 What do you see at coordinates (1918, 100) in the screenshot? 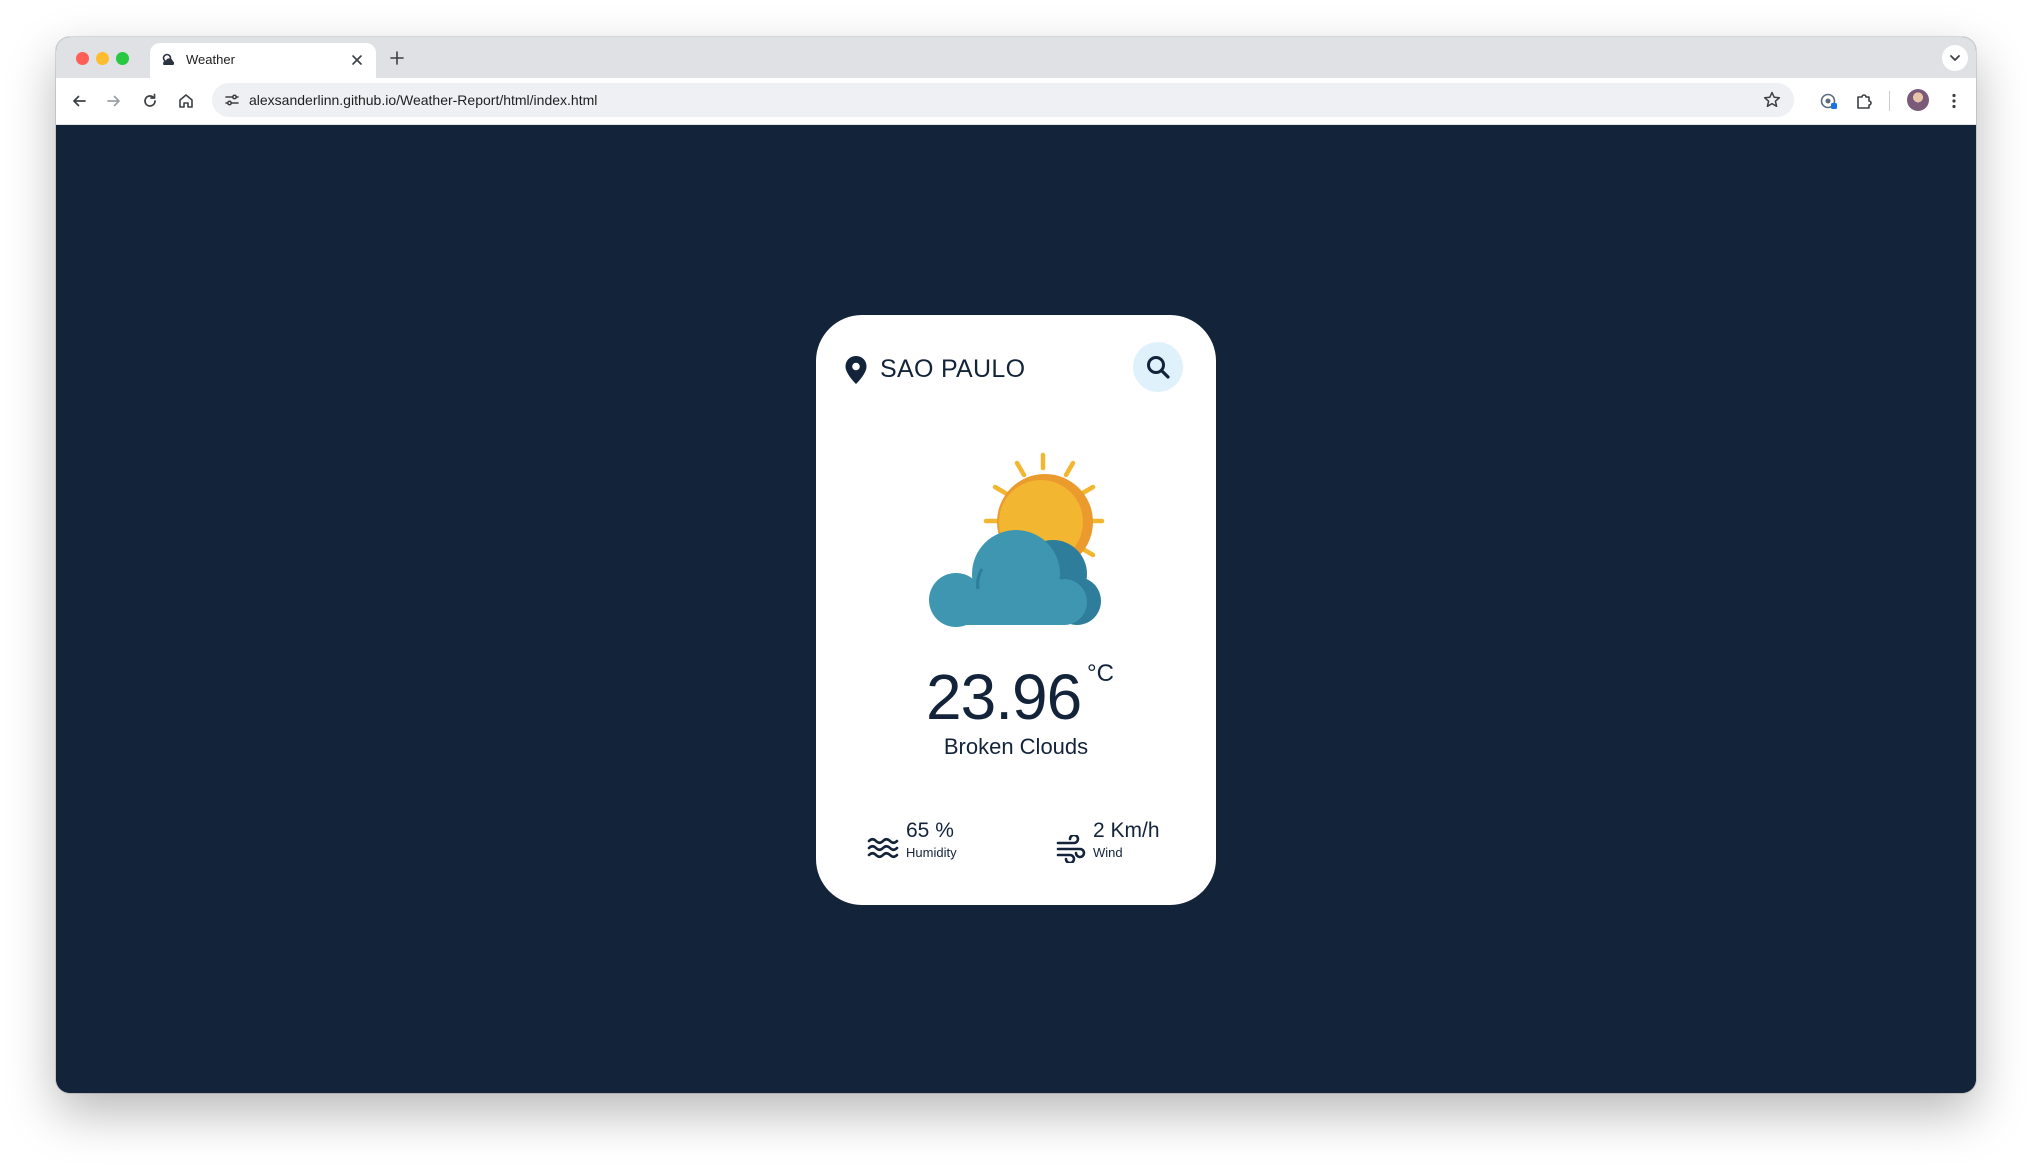
I see `profile-avatar` at bounding box center [1918, 100].